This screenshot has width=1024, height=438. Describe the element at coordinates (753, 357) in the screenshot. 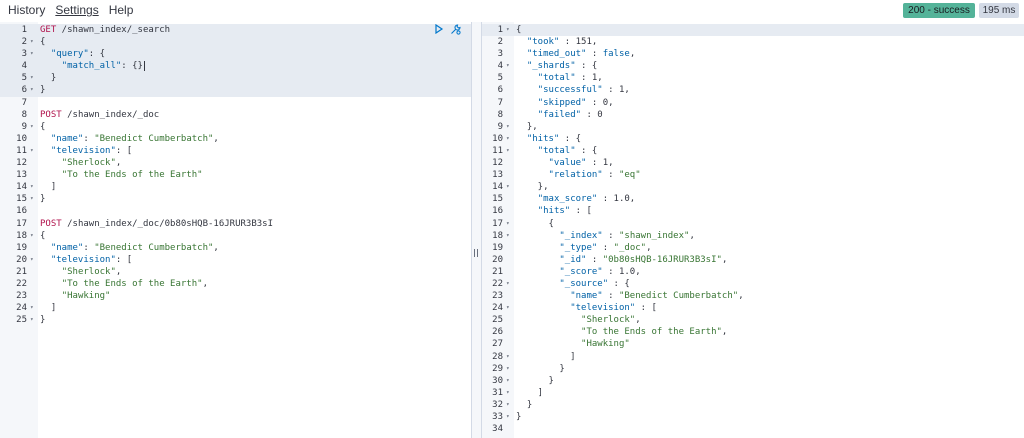

I see `response-line: 28 ▾ ]` at that location.